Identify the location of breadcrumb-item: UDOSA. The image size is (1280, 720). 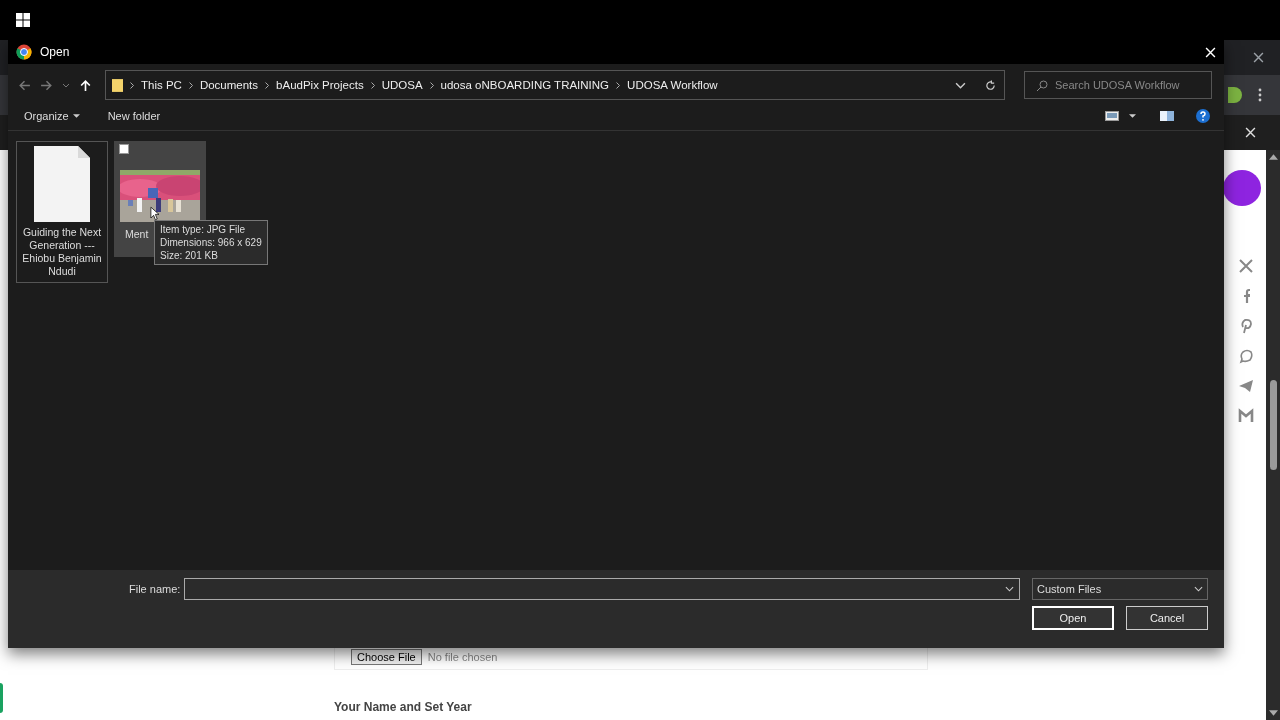
(402, 85).